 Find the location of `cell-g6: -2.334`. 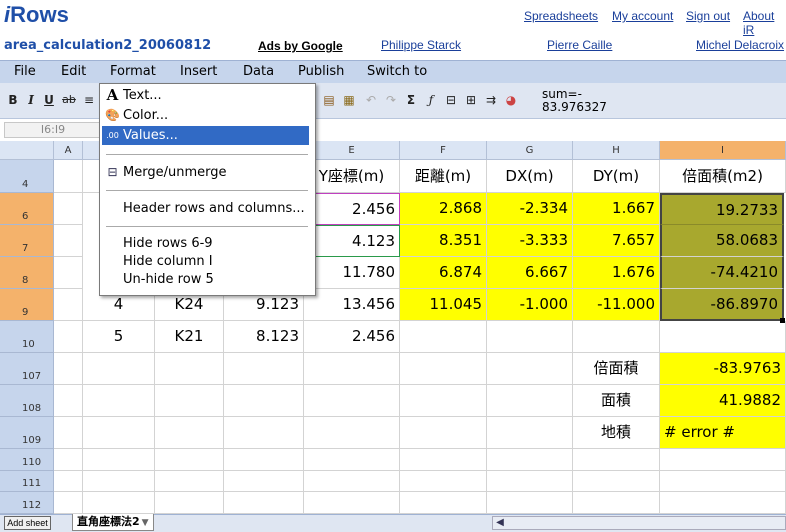

cell-g6: -2.334 is located at coordinates (530, 209).